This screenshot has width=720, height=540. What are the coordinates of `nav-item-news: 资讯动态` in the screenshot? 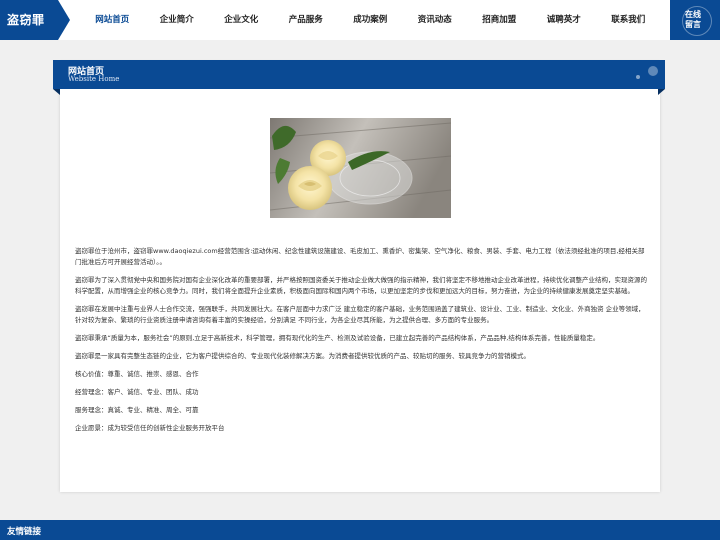 It's located at (435, 20).